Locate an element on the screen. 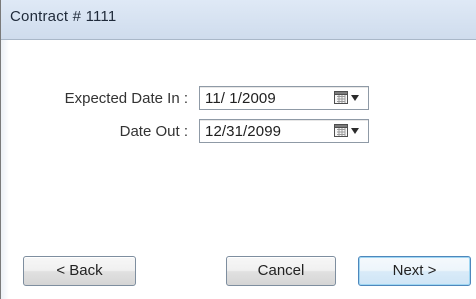  date-out-row: Date Out : 12/31/2099 is located at coordinates (238, 132).